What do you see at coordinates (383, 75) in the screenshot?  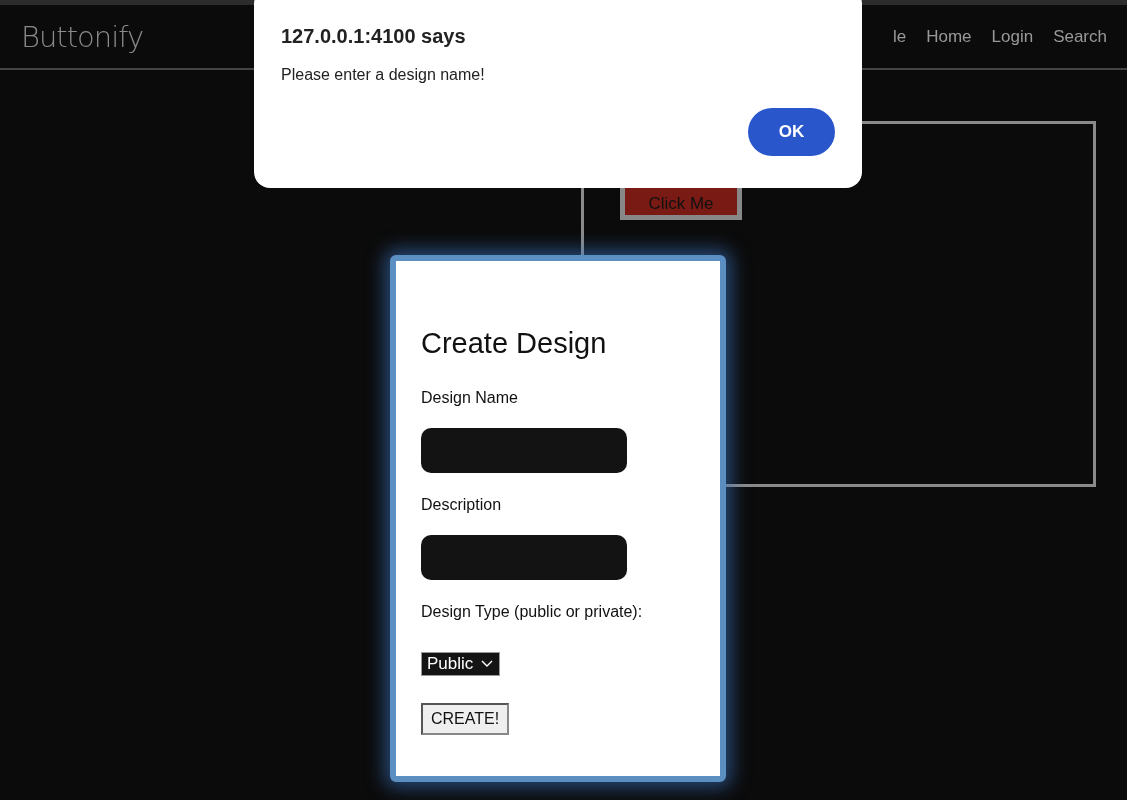 I see `dialog-message: Please enter a design name!` at bounding box center [383, 75].